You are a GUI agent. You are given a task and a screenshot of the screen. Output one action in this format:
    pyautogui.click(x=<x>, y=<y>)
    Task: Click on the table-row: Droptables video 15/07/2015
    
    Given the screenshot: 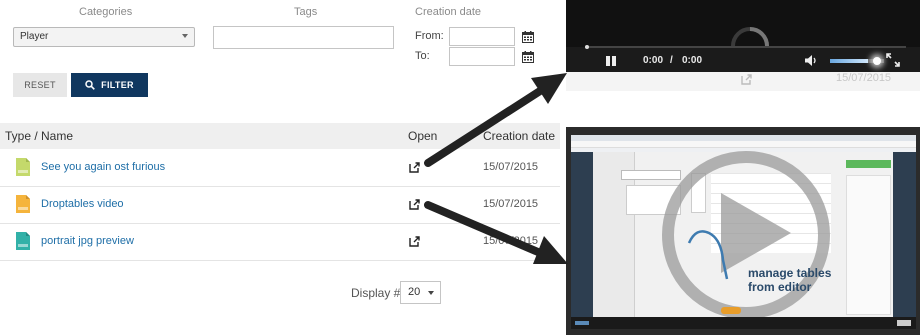 What is the action you would take?
    pyautogui.click(x=280, y=205)
    